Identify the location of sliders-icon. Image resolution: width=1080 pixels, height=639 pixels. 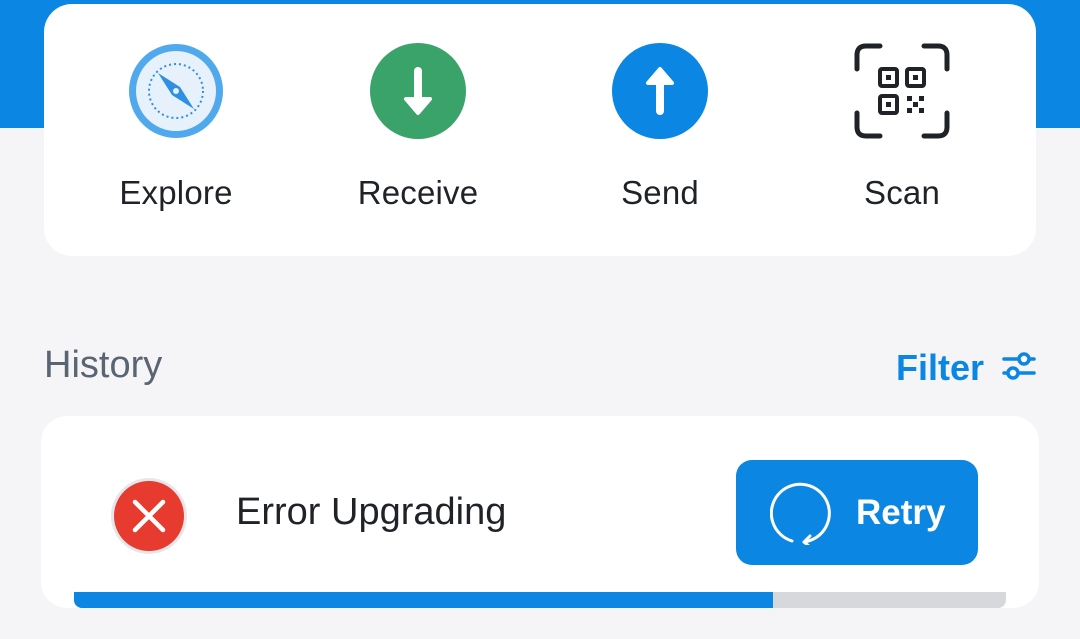
(1019, 368).